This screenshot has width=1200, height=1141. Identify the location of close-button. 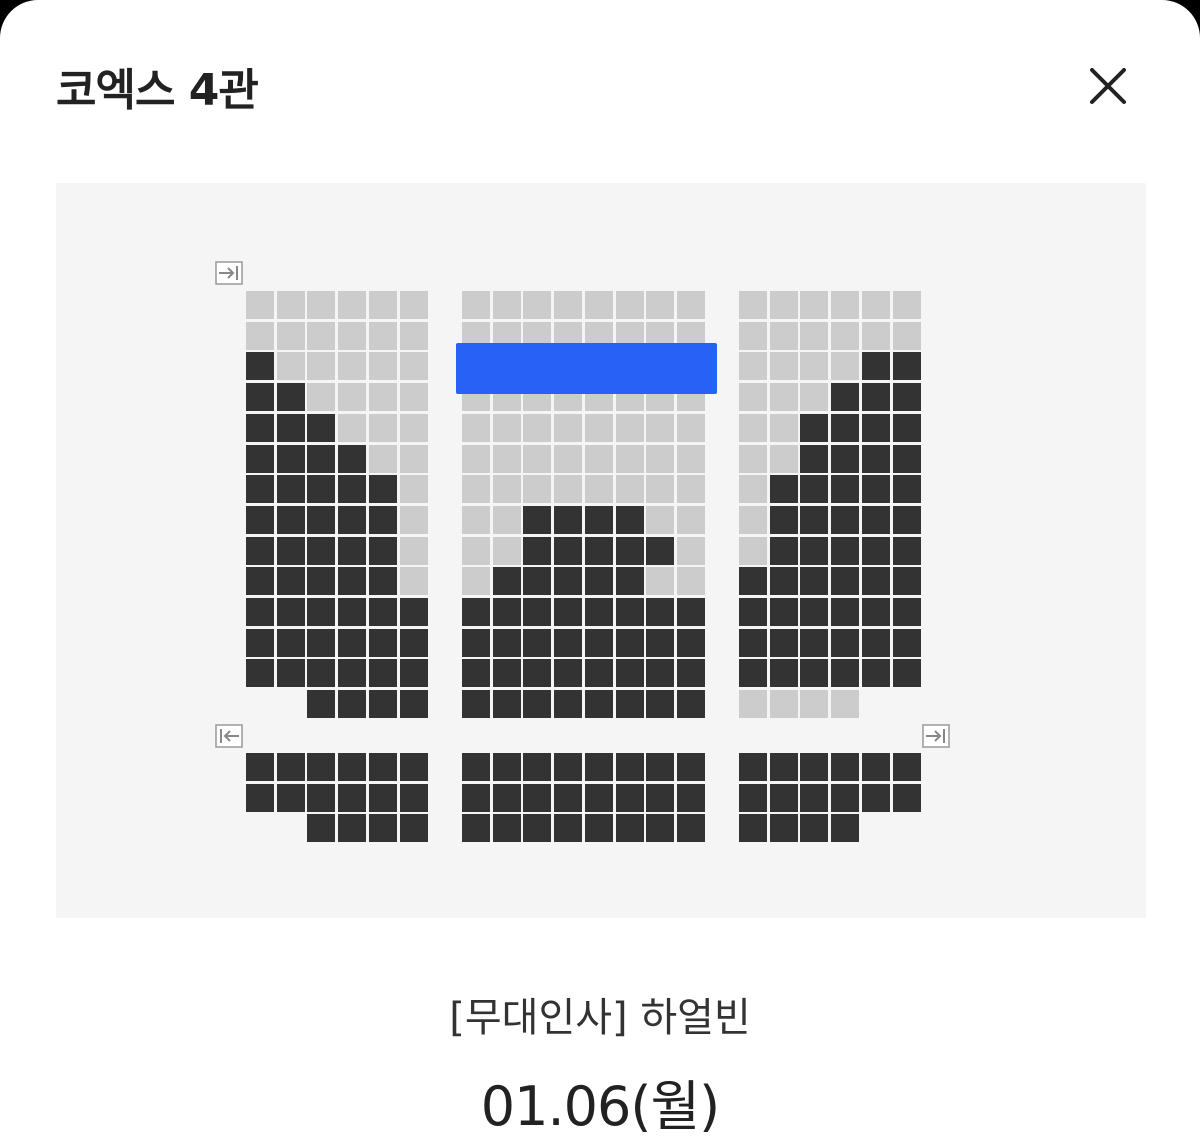
(1108, 86).